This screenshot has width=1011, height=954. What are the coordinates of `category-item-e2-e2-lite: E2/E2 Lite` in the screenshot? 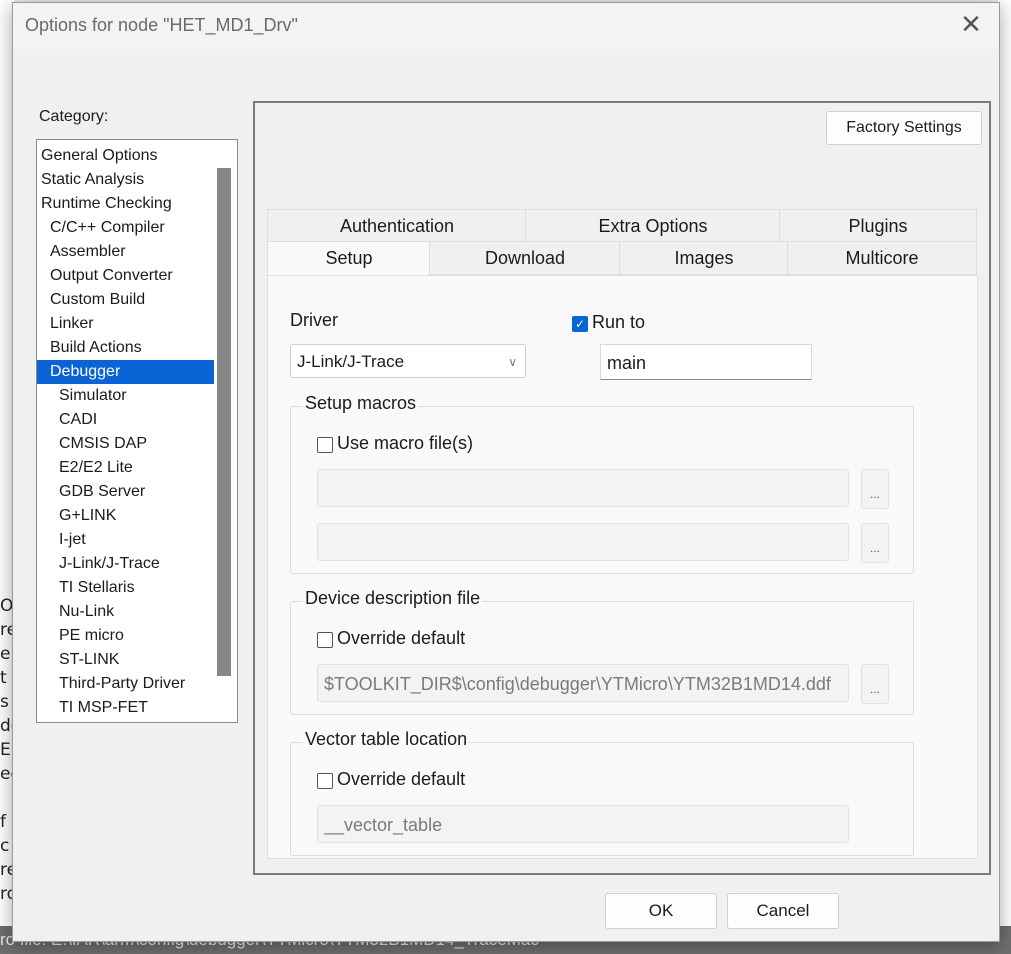 It's located at (85, 468).